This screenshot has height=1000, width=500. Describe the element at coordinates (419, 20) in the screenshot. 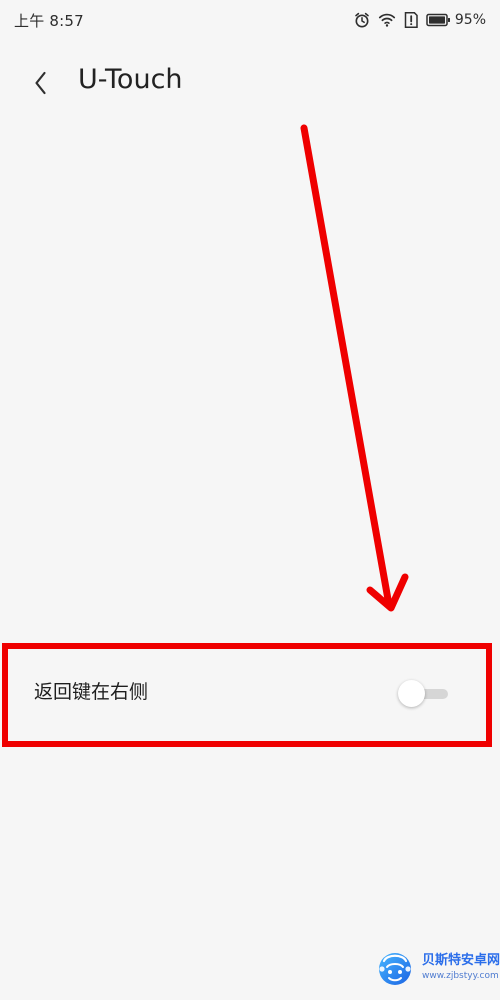

I see `status-icons: 95%` at that location.